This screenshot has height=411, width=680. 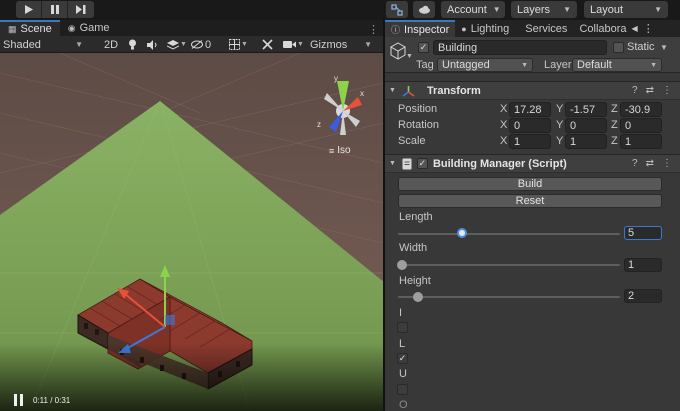 I want to click on layout-dropdown: Layout ▼, so click(x=626, y=9).